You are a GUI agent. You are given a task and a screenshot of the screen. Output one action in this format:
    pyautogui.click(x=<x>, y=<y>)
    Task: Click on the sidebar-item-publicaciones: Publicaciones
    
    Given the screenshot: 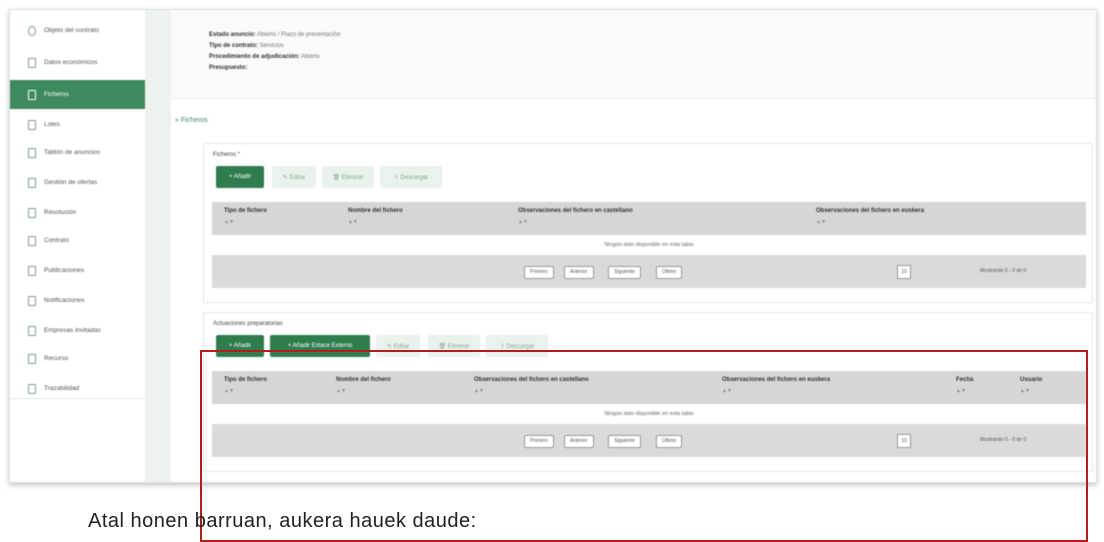 What is the action you would take?
    pyautogui.click(x=77, y=270)
    